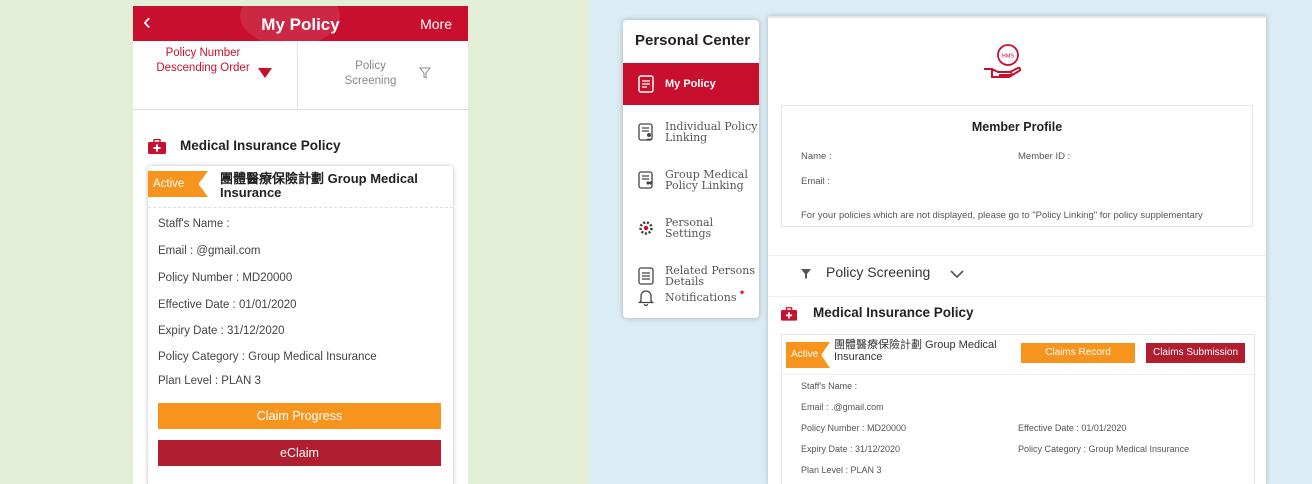 The width and height of the screenshot is (1312, 484). Describe the element at coordinates (957, 274) in the screenshot. I see `chevron-down-icon` at that location.